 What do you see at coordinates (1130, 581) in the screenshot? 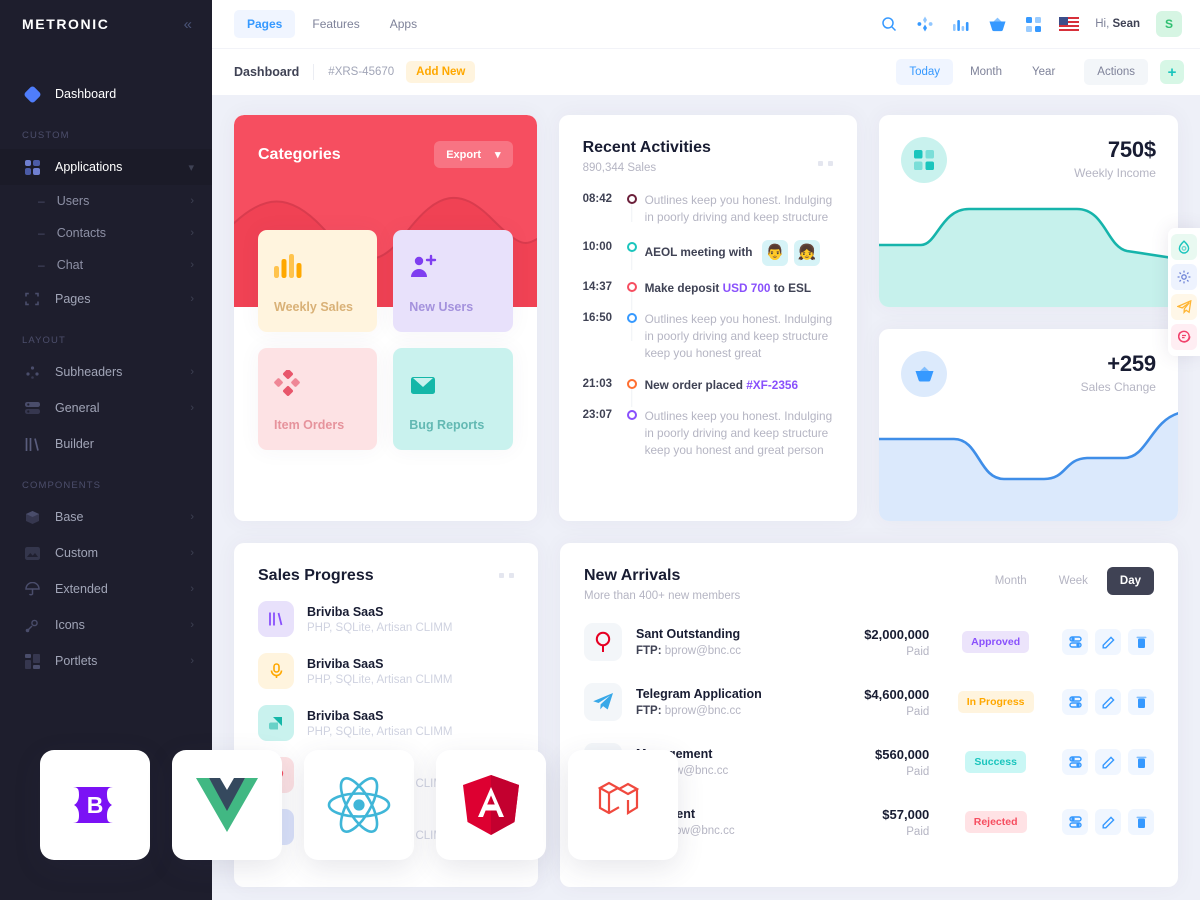
I see `tab-day: Day` at bounding box center [1130, 581].